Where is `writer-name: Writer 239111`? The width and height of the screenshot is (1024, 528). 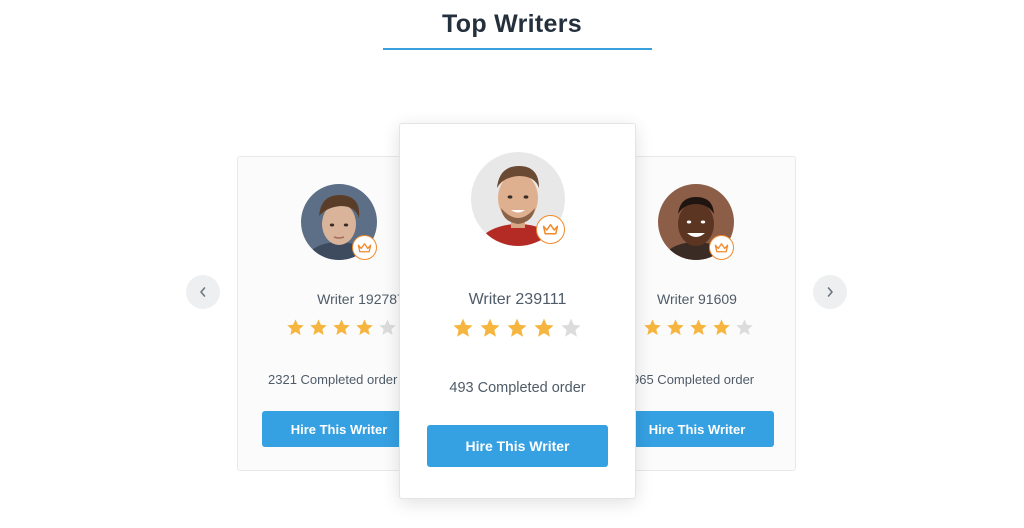 writer-name: Writer 239111 is located at coordinates (517, 299).